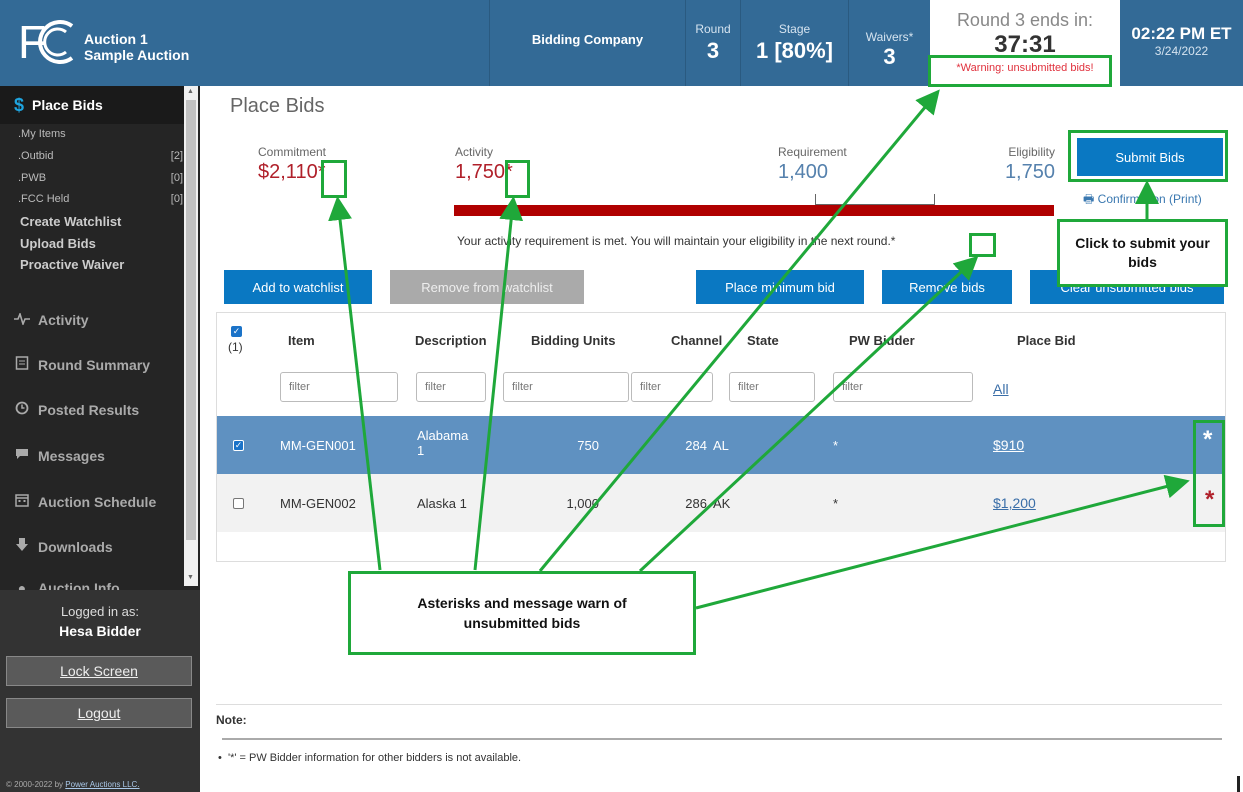  I want to click on clock: 02:22 PM ET 3/24/2022, so click(1181, 43).